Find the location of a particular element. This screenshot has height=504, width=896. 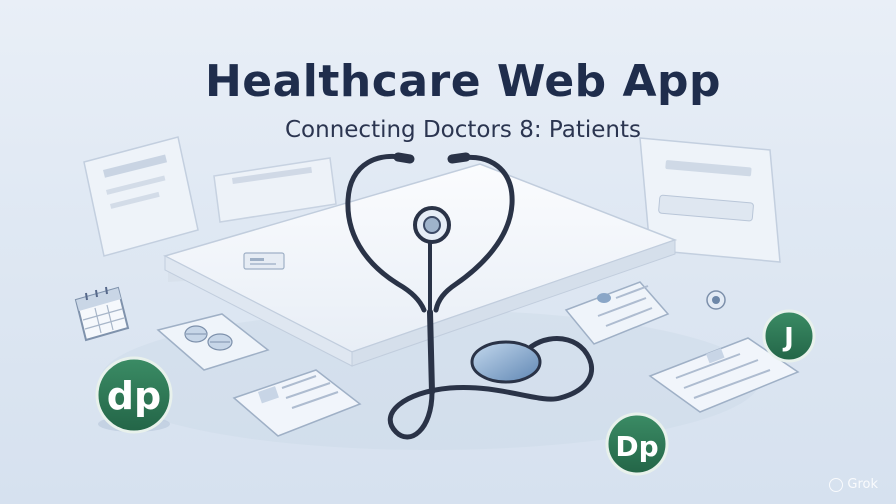

logo-badge-bottom-text: Dp is located at coordinates (636, 446).